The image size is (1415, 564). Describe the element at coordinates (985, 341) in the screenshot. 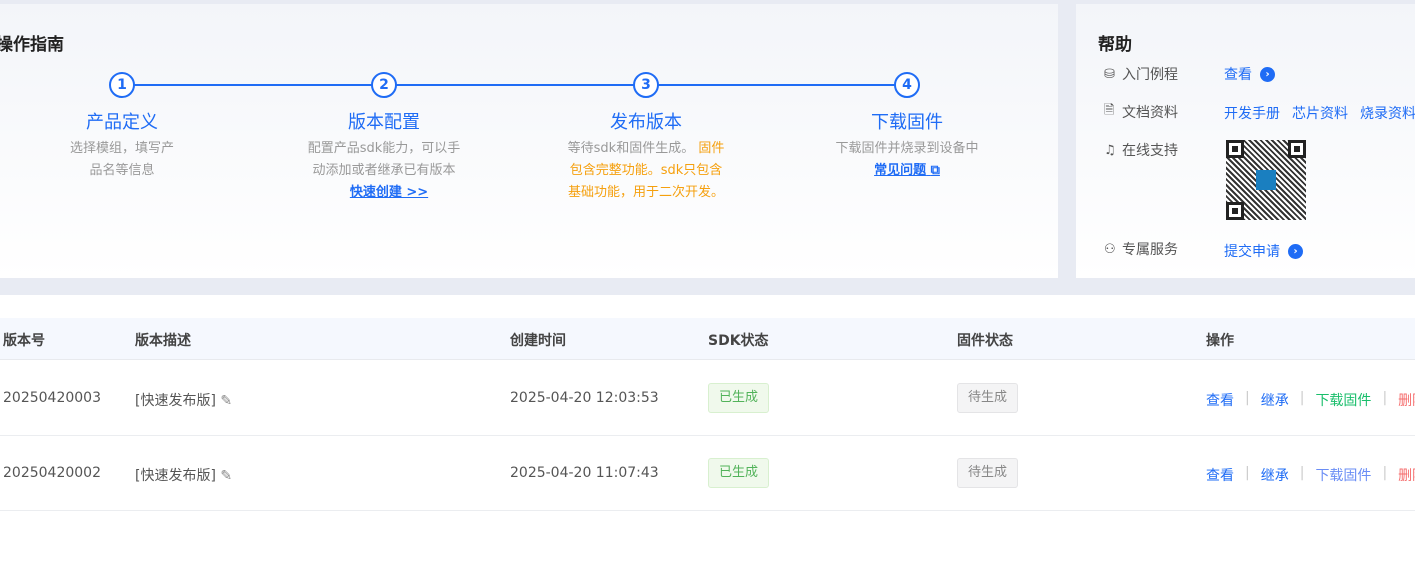

I see `header-firmware: 固件状态` at that location.